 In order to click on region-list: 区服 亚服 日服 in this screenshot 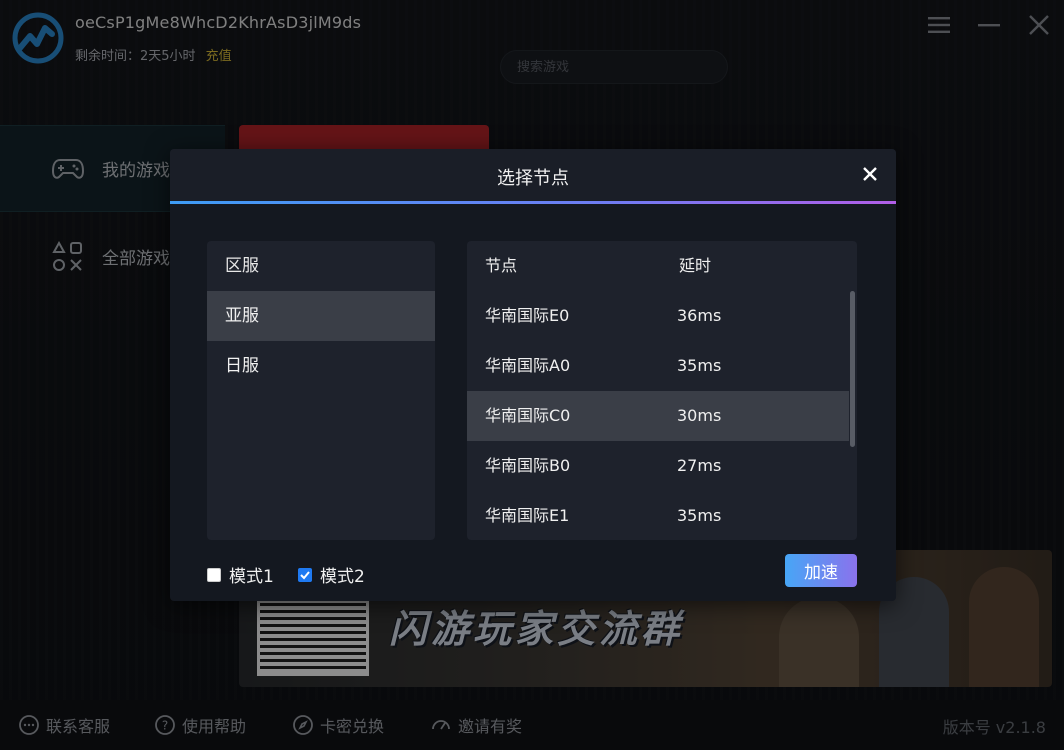, I will do `click(321, 390)`.